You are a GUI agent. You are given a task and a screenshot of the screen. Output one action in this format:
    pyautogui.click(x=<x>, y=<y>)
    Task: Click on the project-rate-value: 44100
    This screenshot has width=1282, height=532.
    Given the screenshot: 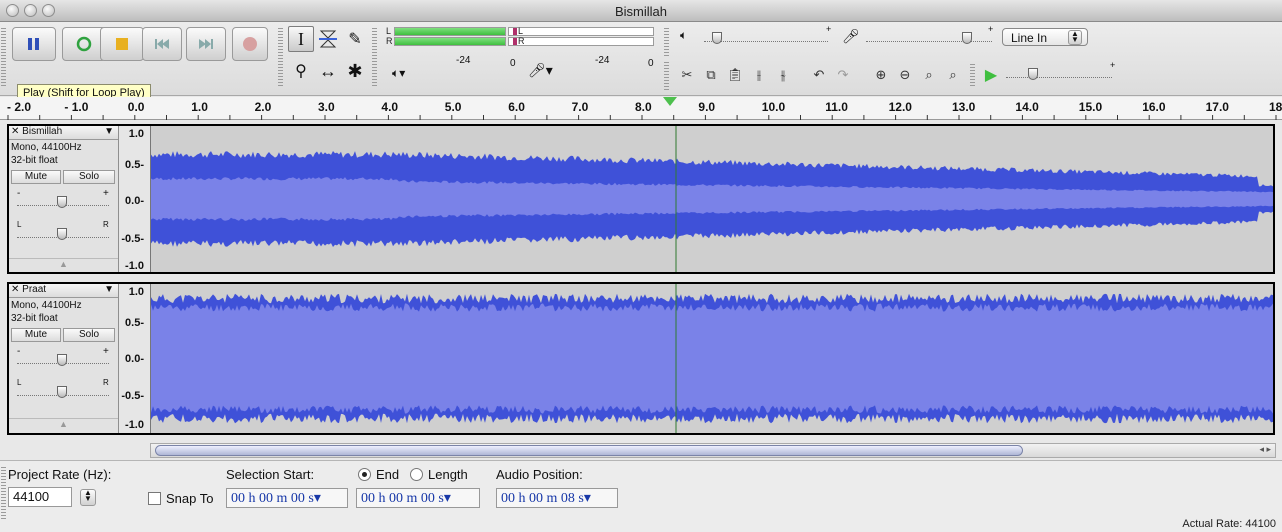 What is the action you would take?
    pyautogui.click(x=31, y=496)
    